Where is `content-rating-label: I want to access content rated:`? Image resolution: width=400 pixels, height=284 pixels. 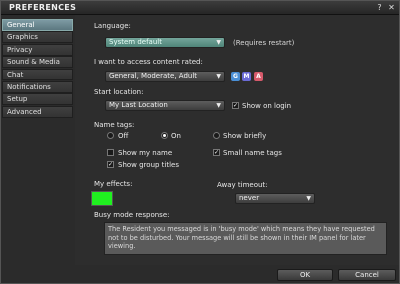
content-rating-label: I want to access content rated: is located at coordinates (148, 62).